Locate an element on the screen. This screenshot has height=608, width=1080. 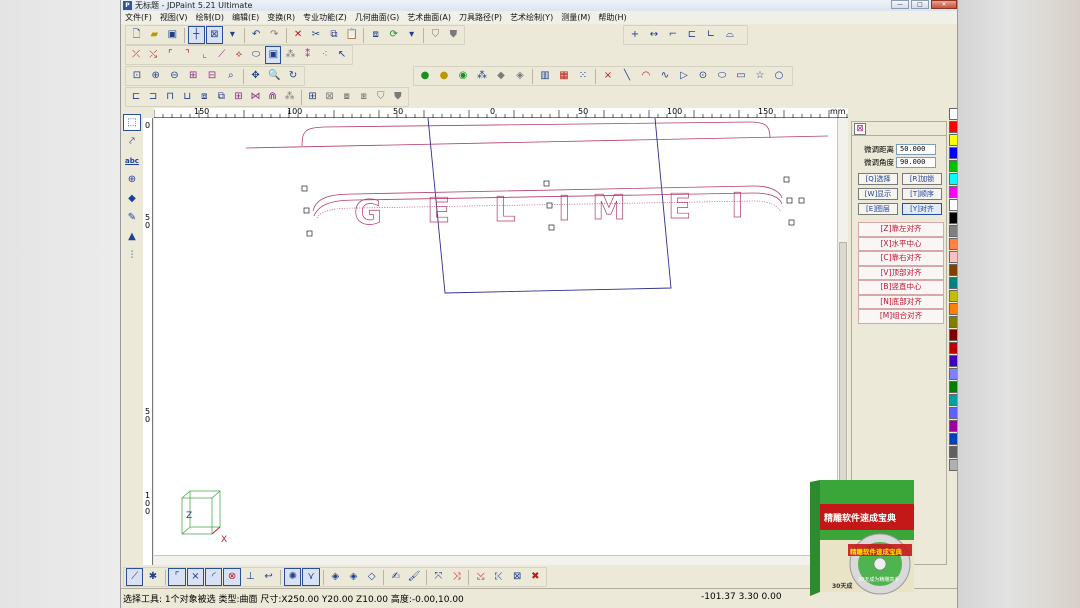
base-line is located at coordinates (537, 142).